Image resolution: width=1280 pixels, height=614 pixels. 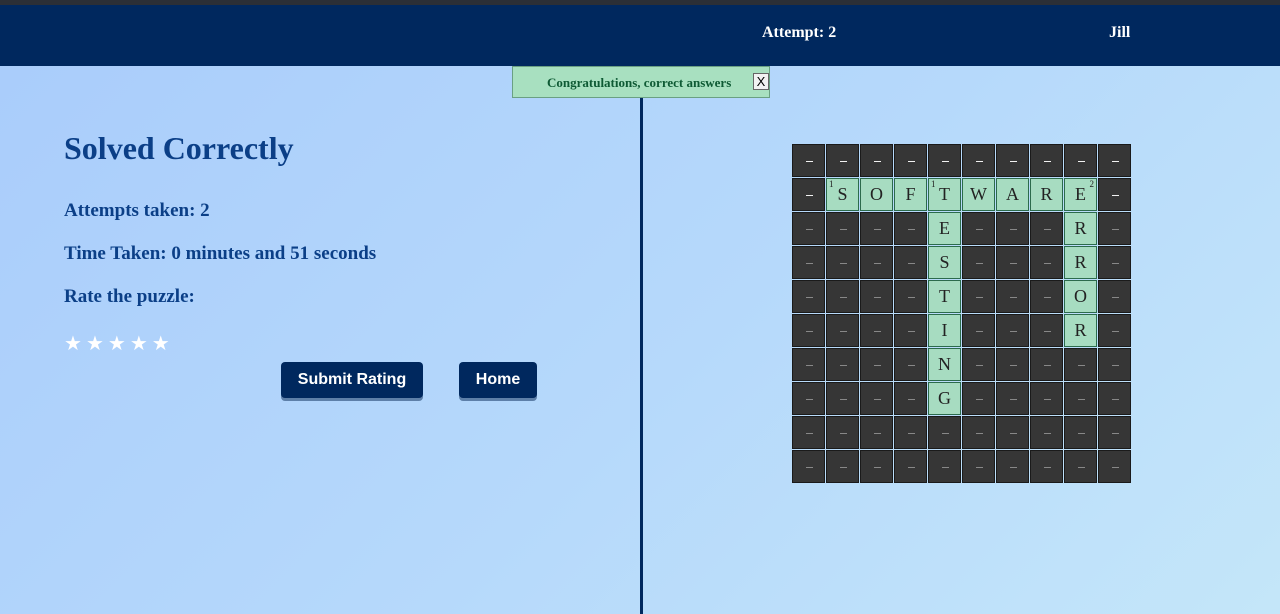 I want to click on cell-letter: G, so click(x=944, y=398).